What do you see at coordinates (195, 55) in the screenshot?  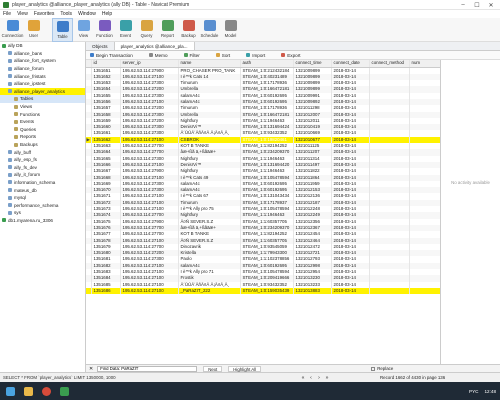 I see `filter-button: Filter` at bounding box center [195, 55].